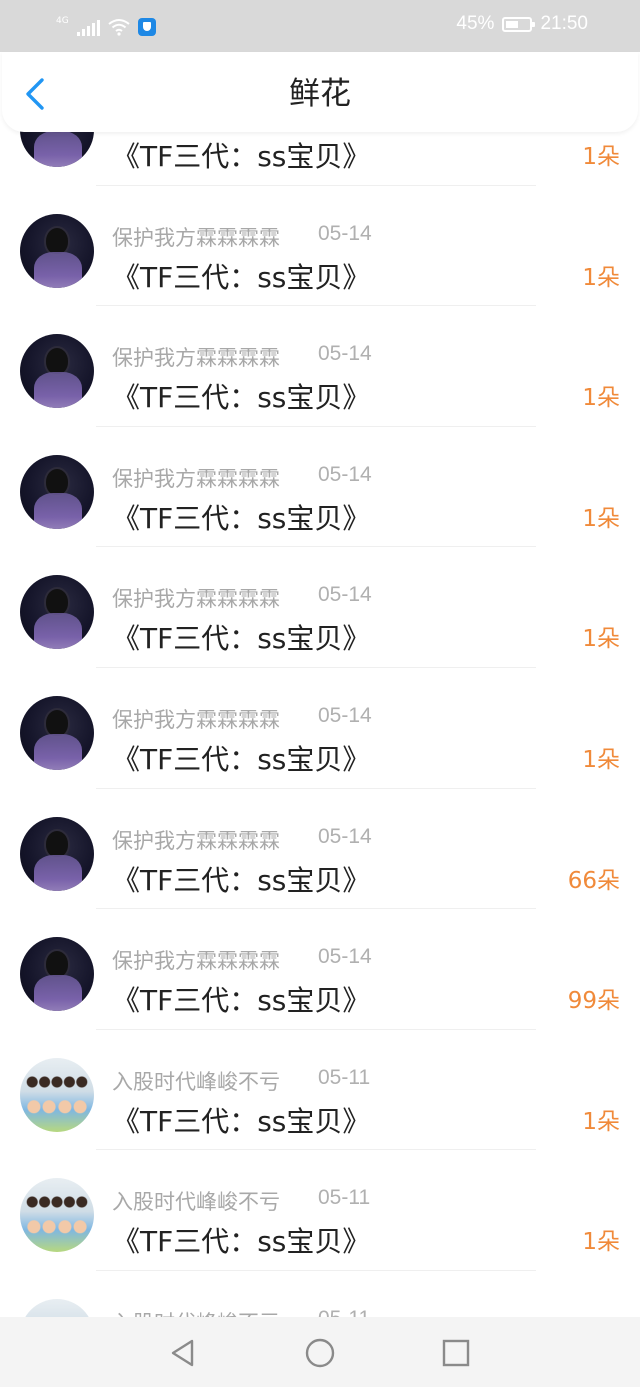 The image size is (640, 1387). What do you see at coordinates (593, 880) in the screenshot?
I see `item-flower-count: 66朵` at bounding box center [593, 880].